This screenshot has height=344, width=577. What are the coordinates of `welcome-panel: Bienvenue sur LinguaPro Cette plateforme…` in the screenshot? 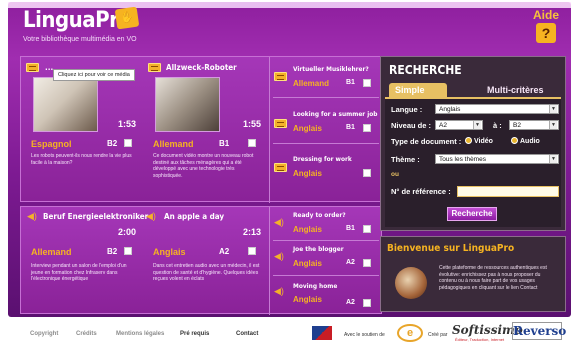 It's located at (473, 274).